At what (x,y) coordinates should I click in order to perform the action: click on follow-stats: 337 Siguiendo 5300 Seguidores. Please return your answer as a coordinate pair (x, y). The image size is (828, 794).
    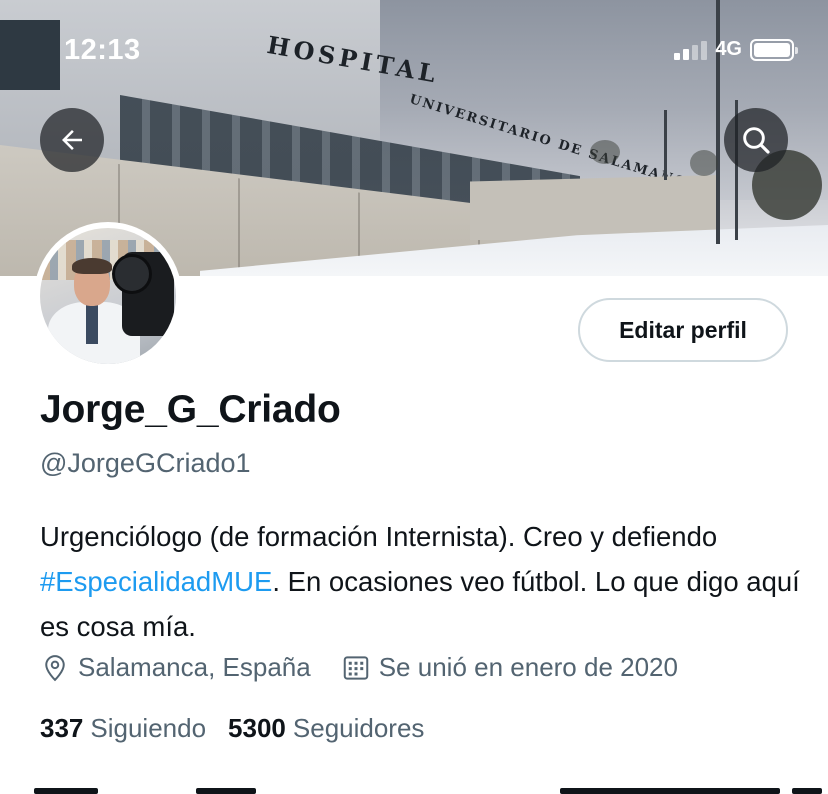
    Looking at the image, I should click on (232, 728).